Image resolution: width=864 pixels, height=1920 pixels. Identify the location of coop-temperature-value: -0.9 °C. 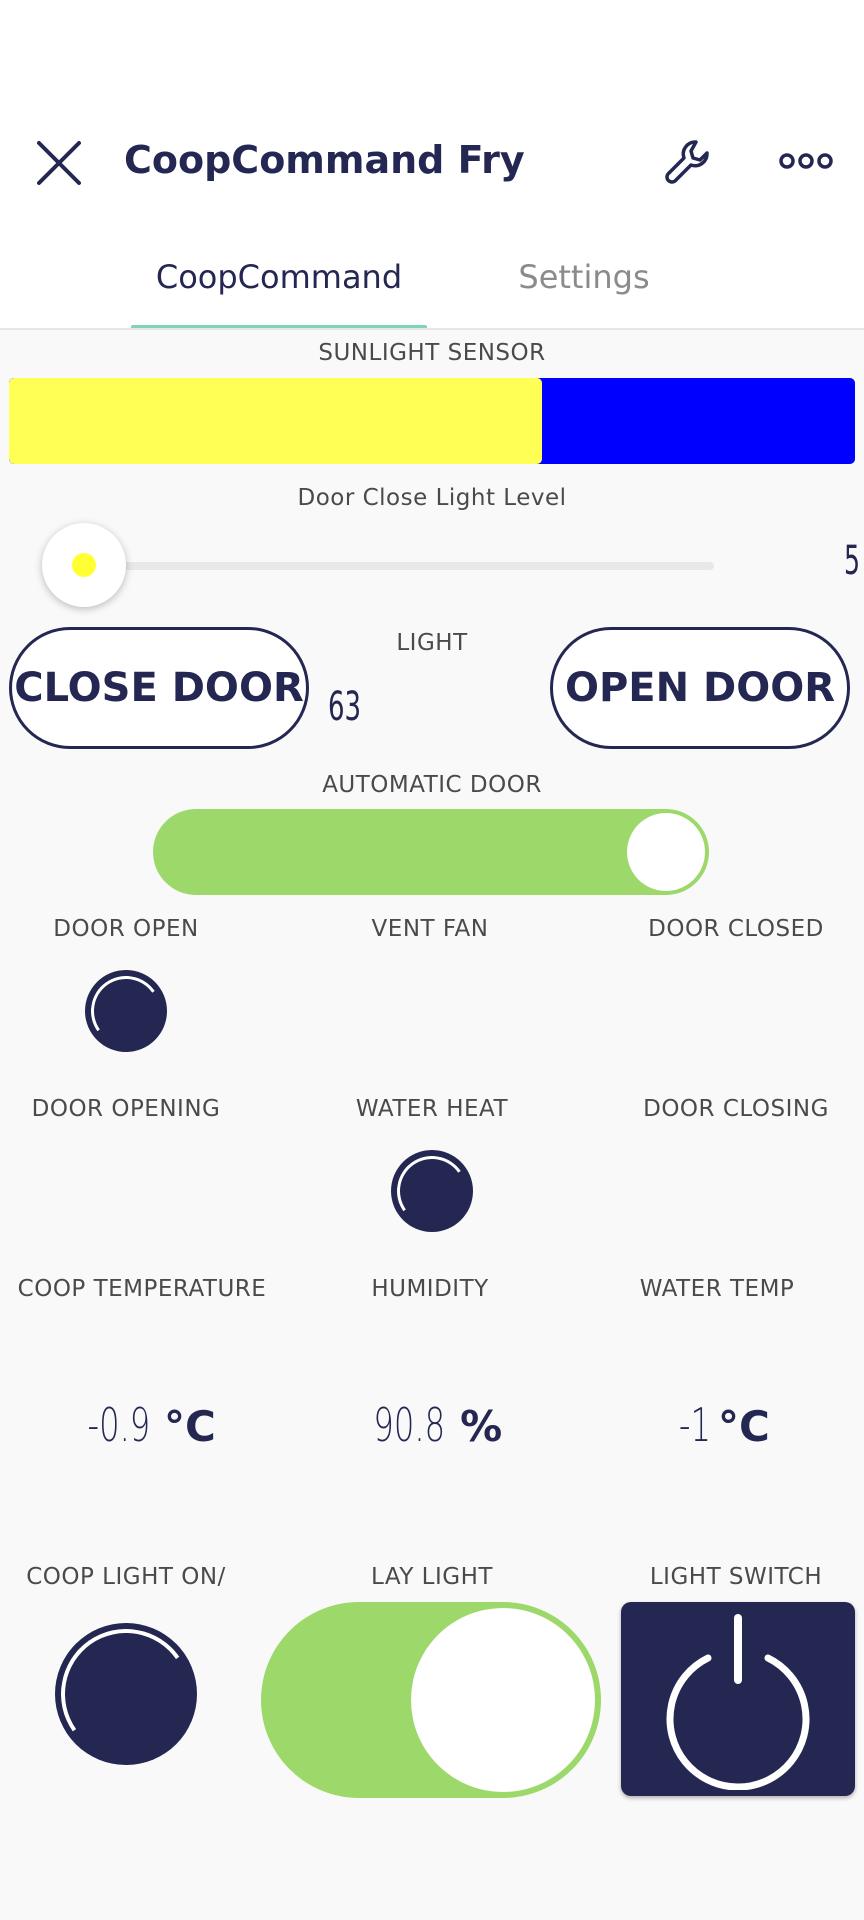
(145, 1425).